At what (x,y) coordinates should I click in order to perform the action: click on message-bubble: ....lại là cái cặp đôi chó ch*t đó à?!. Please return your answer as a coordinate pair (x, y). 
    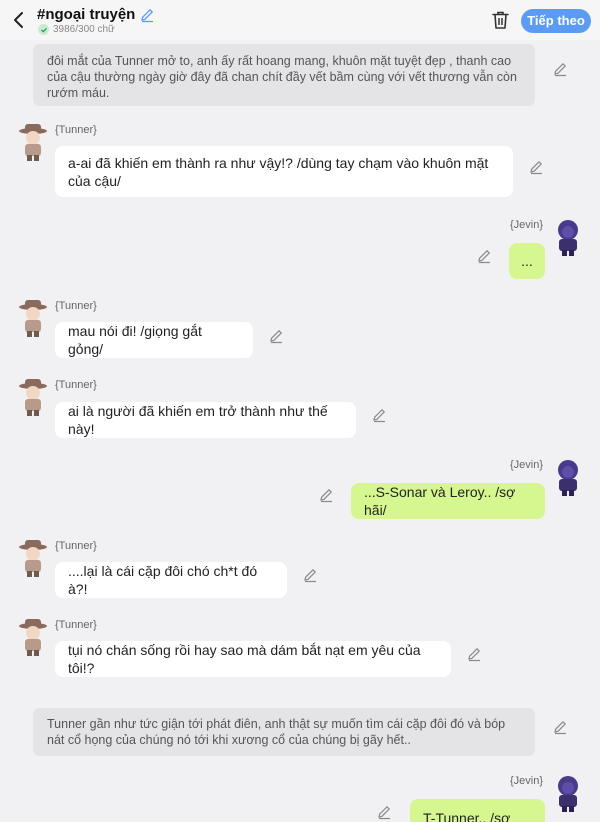
    Looking at the image, I should click on (171, 580).